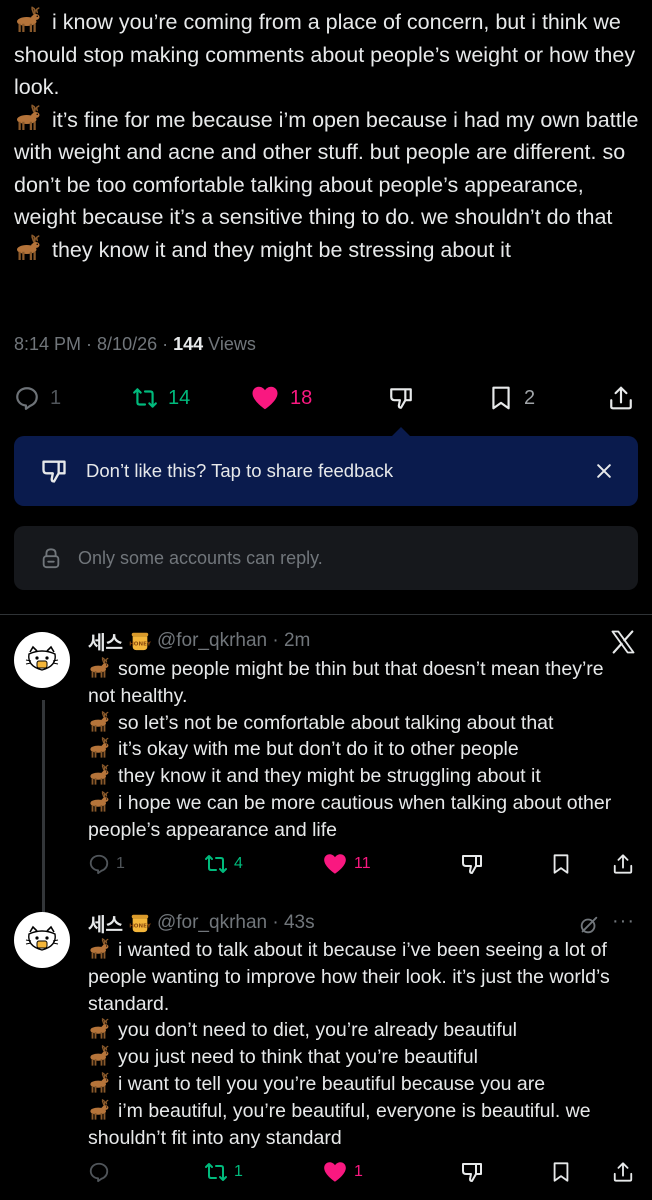  What do you see at coordinates (47, 344) in the screenshot?
I see `tweet-time: 8:14 PM` at bounding box center [47, 344].